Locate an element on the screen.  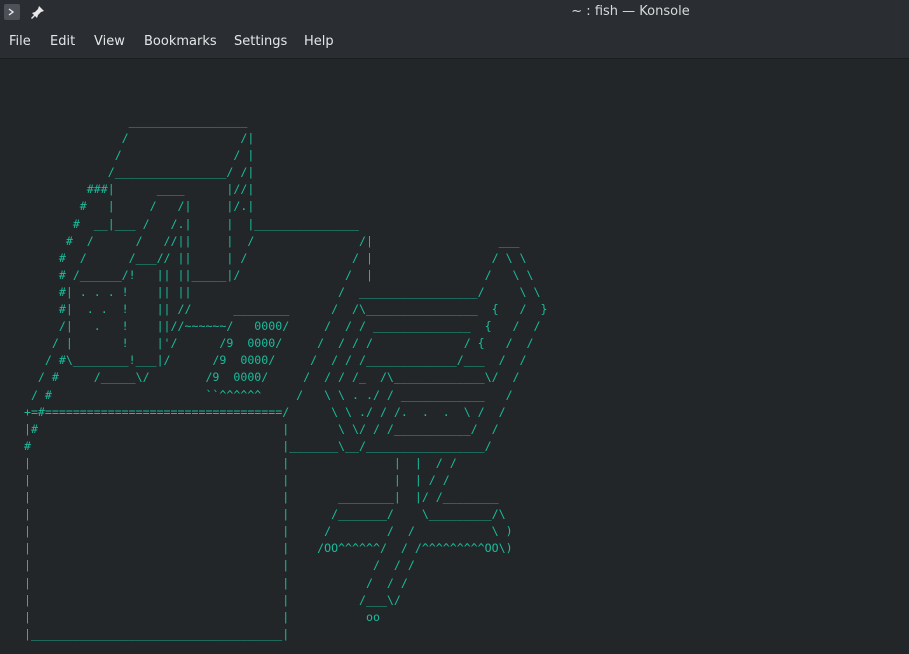
menu-edit: Edit is located at coordinates (62, 41).